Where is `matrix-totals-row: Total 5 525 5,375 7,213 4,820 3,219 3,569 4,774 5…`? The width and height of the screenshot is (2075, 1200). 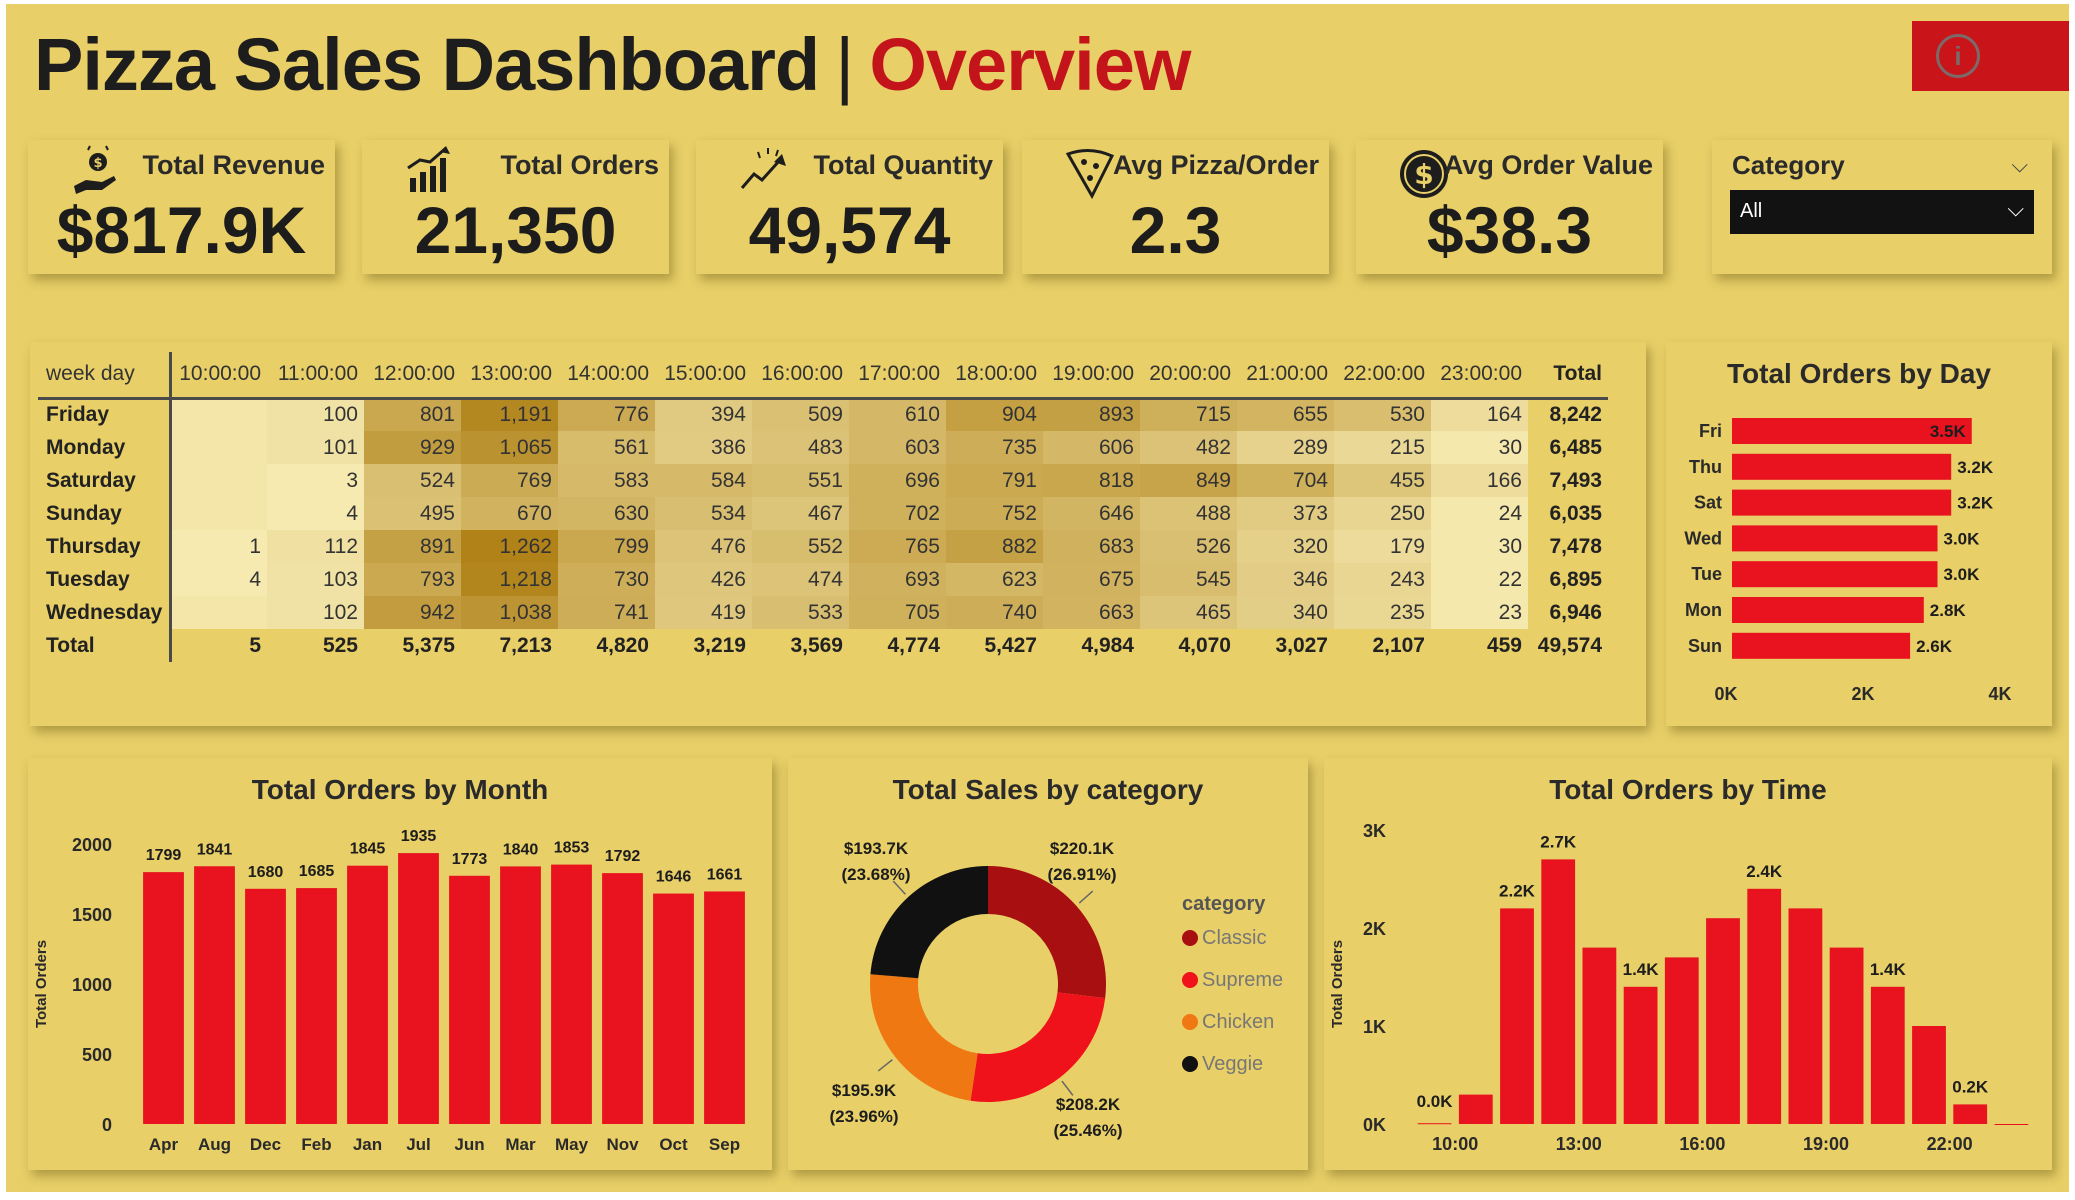
matrix-totals-row: Total 5 525 5,375 7,213 4,820 3,219 3,569 4,774 5… is located at coordinates (823, 645).